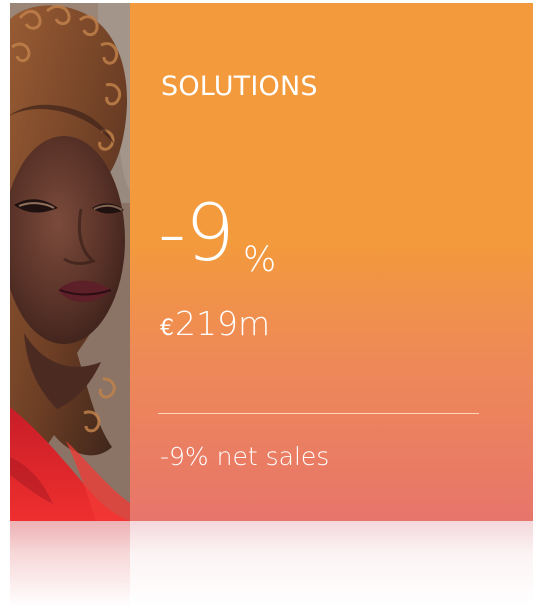 This screenshot has height=607, width=533. I want to click on change-percentage-unit: %, so click(260, 260).